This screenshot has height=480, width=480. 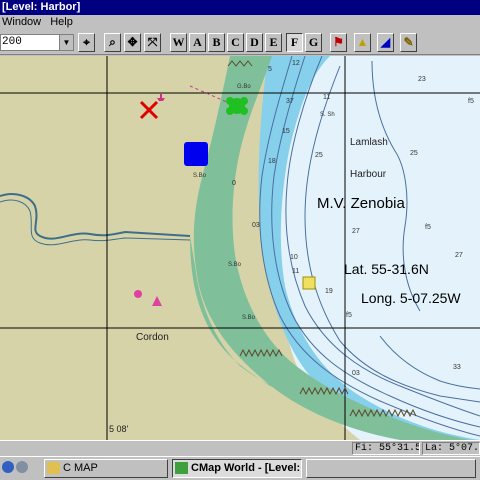 I want to click on vessel-latitude: Lat. 55-31.6N, so click(x=386, y=269).